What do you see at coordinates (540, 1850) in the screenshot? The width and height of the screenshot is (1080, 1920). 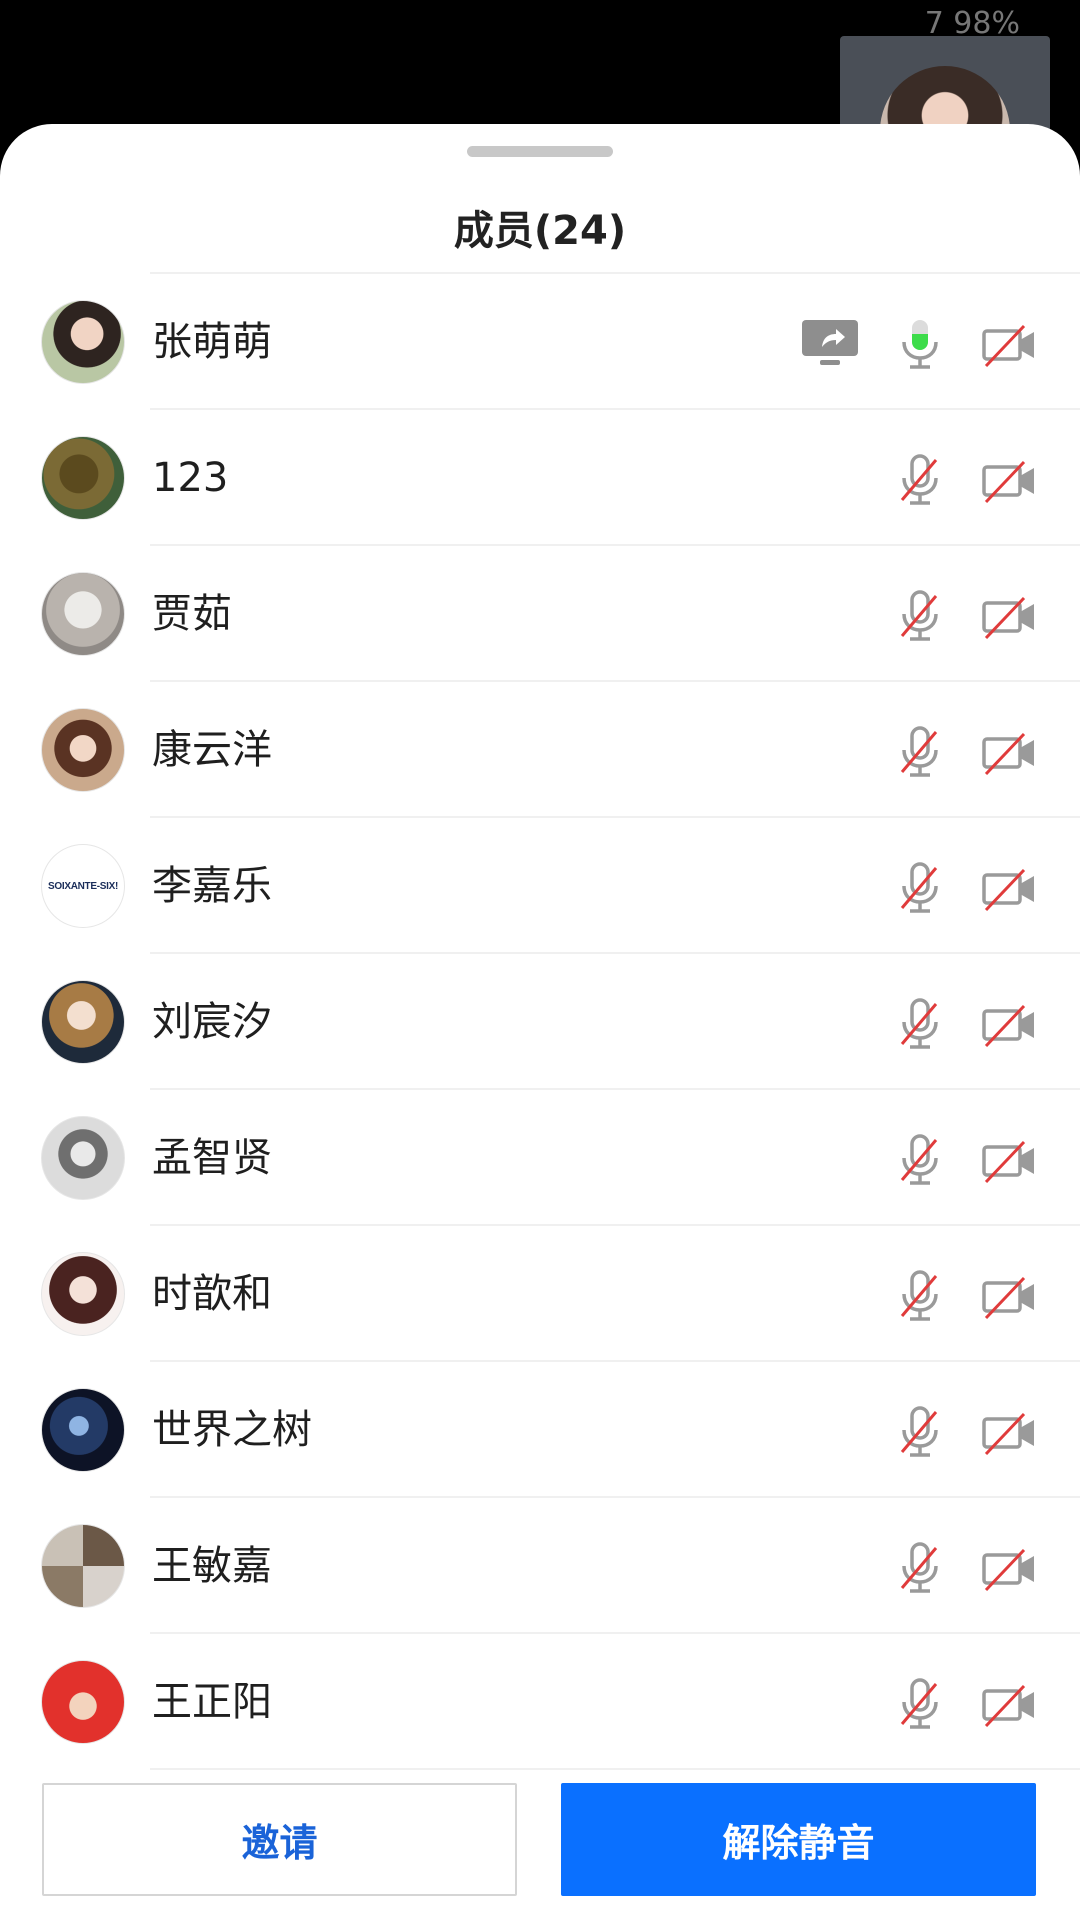 I see `footer-actions: 邀请 解除静音` at bounding box center [540, 1850].